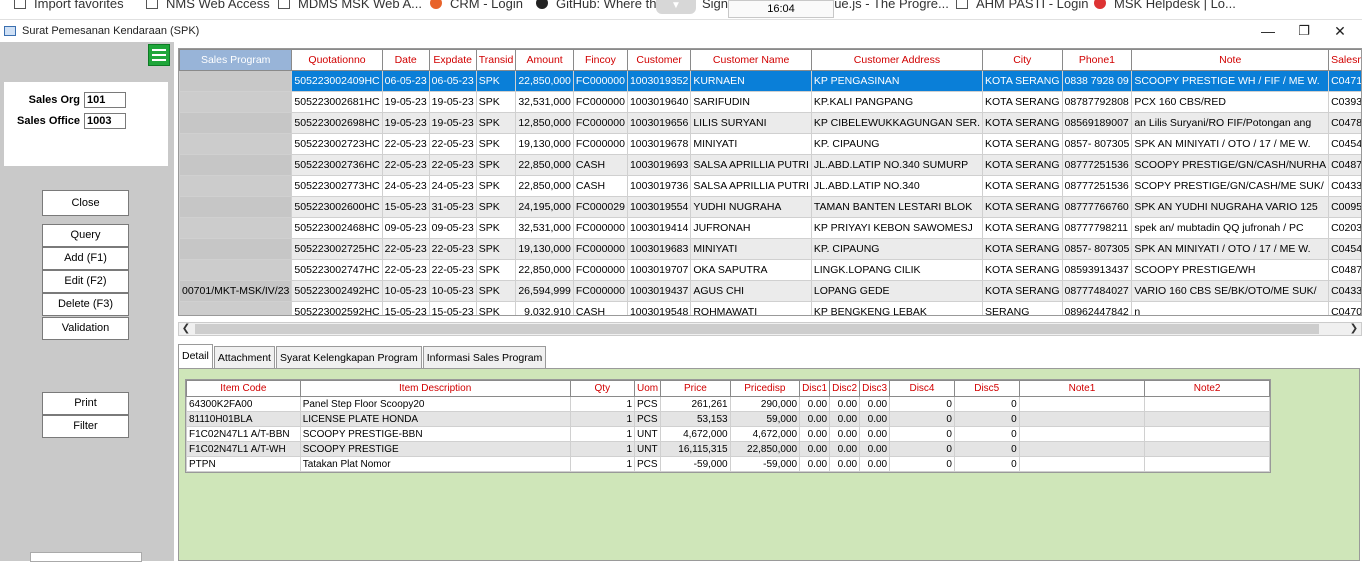 The height and width of the screenshot is (562, 1362). I want to click on column-header: Price, so click(695, 389).